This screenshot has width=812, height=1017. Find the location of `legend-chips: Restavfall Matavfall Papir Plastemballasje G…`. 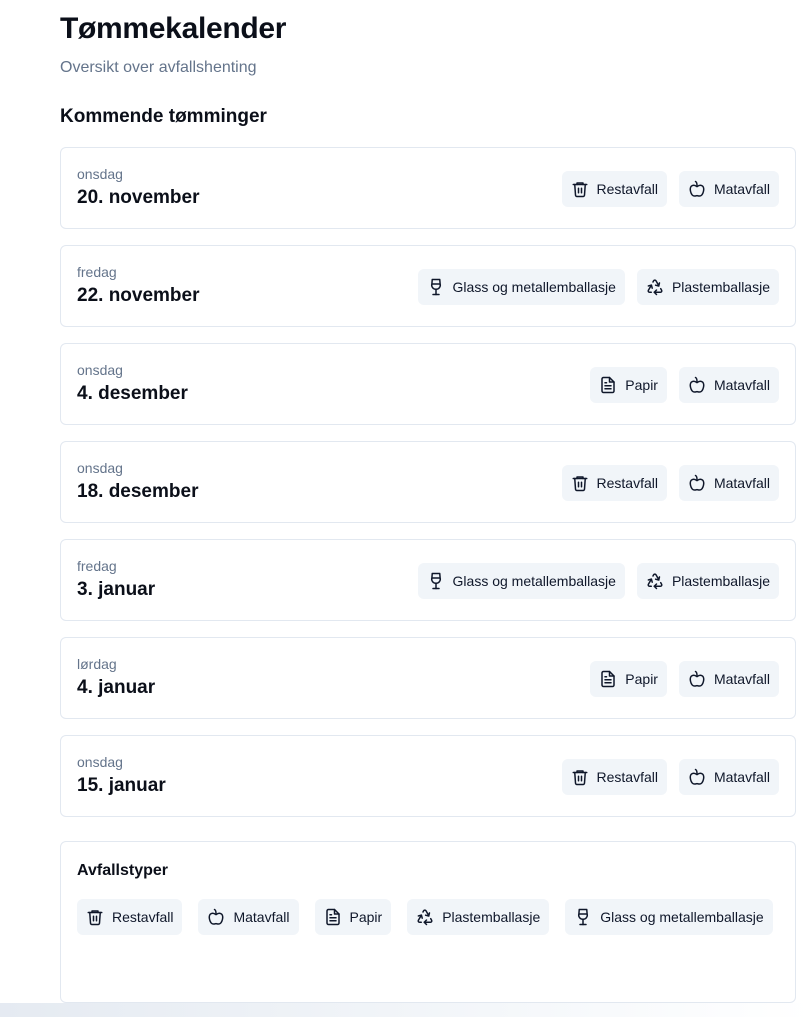

legend-chips: Restavfall Matavfall Papir Plastemballasje G… is located at coordinates (427, 917).